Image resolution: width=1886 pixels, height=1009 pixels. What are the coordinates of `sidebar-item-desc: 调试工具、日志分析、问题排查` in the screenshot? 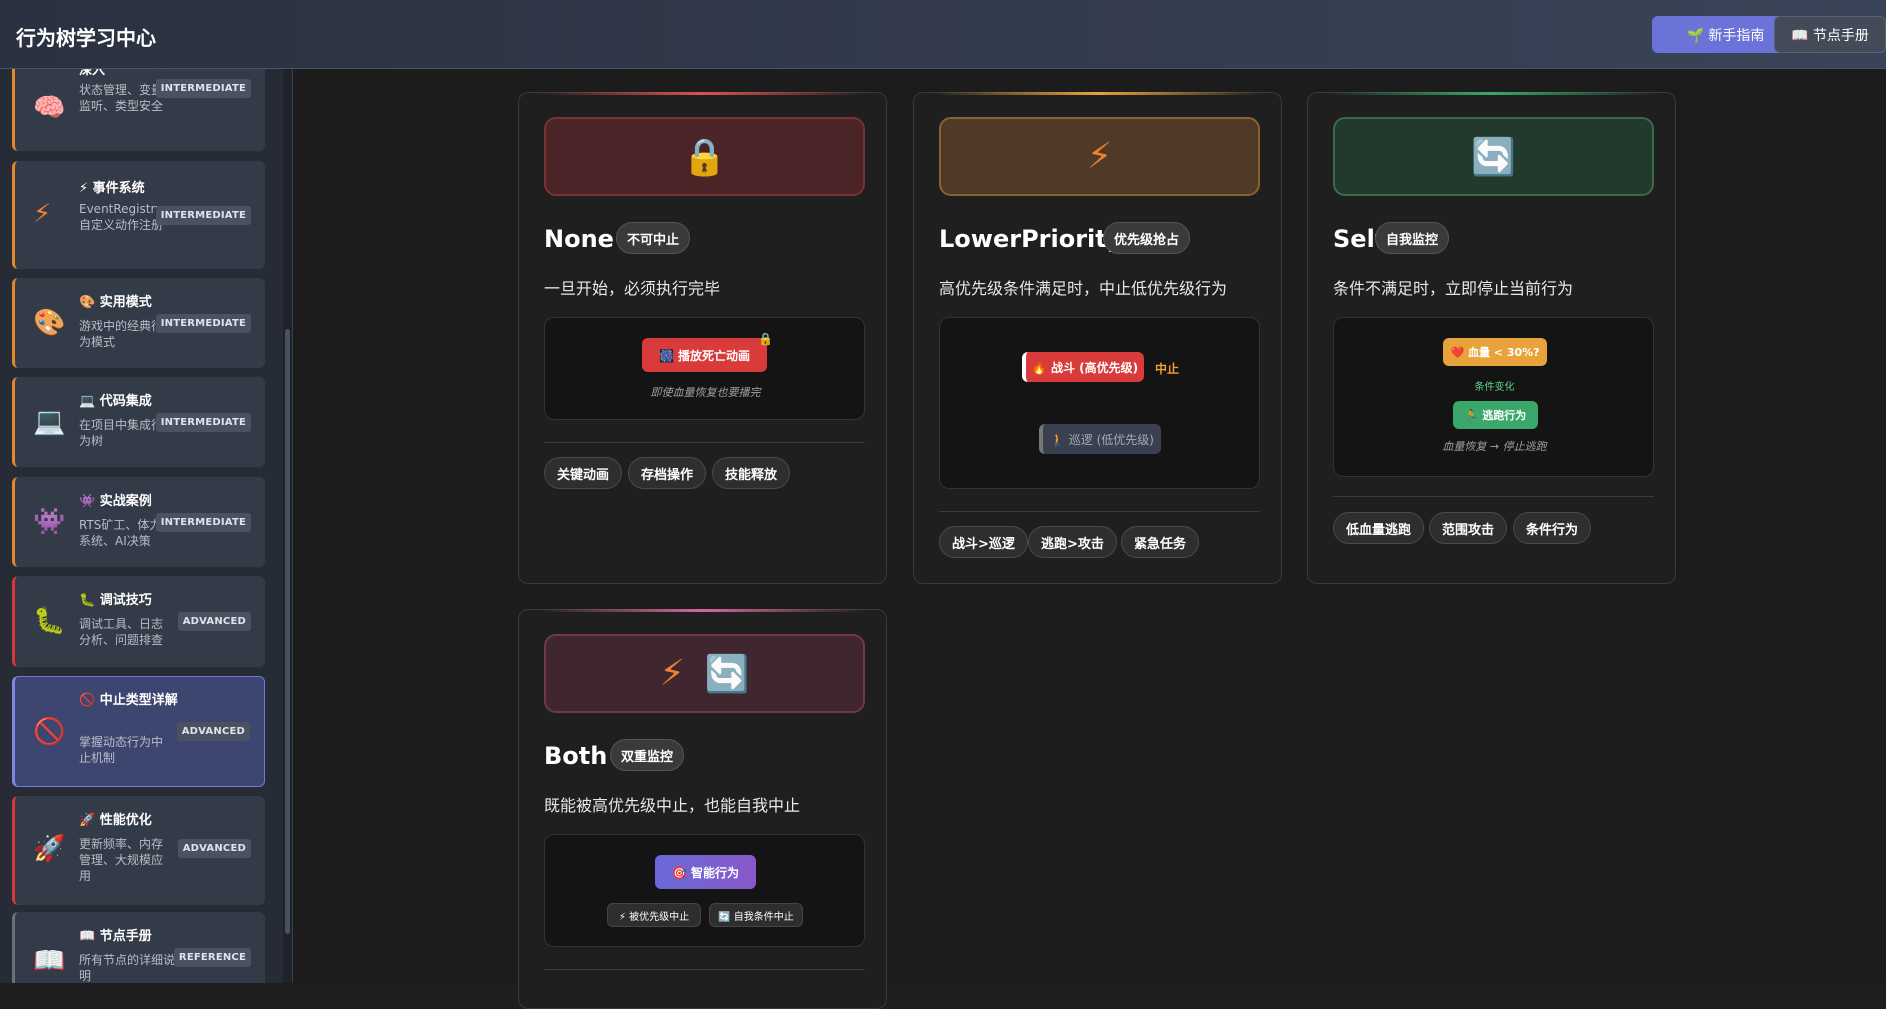 It's located at (121, 632).